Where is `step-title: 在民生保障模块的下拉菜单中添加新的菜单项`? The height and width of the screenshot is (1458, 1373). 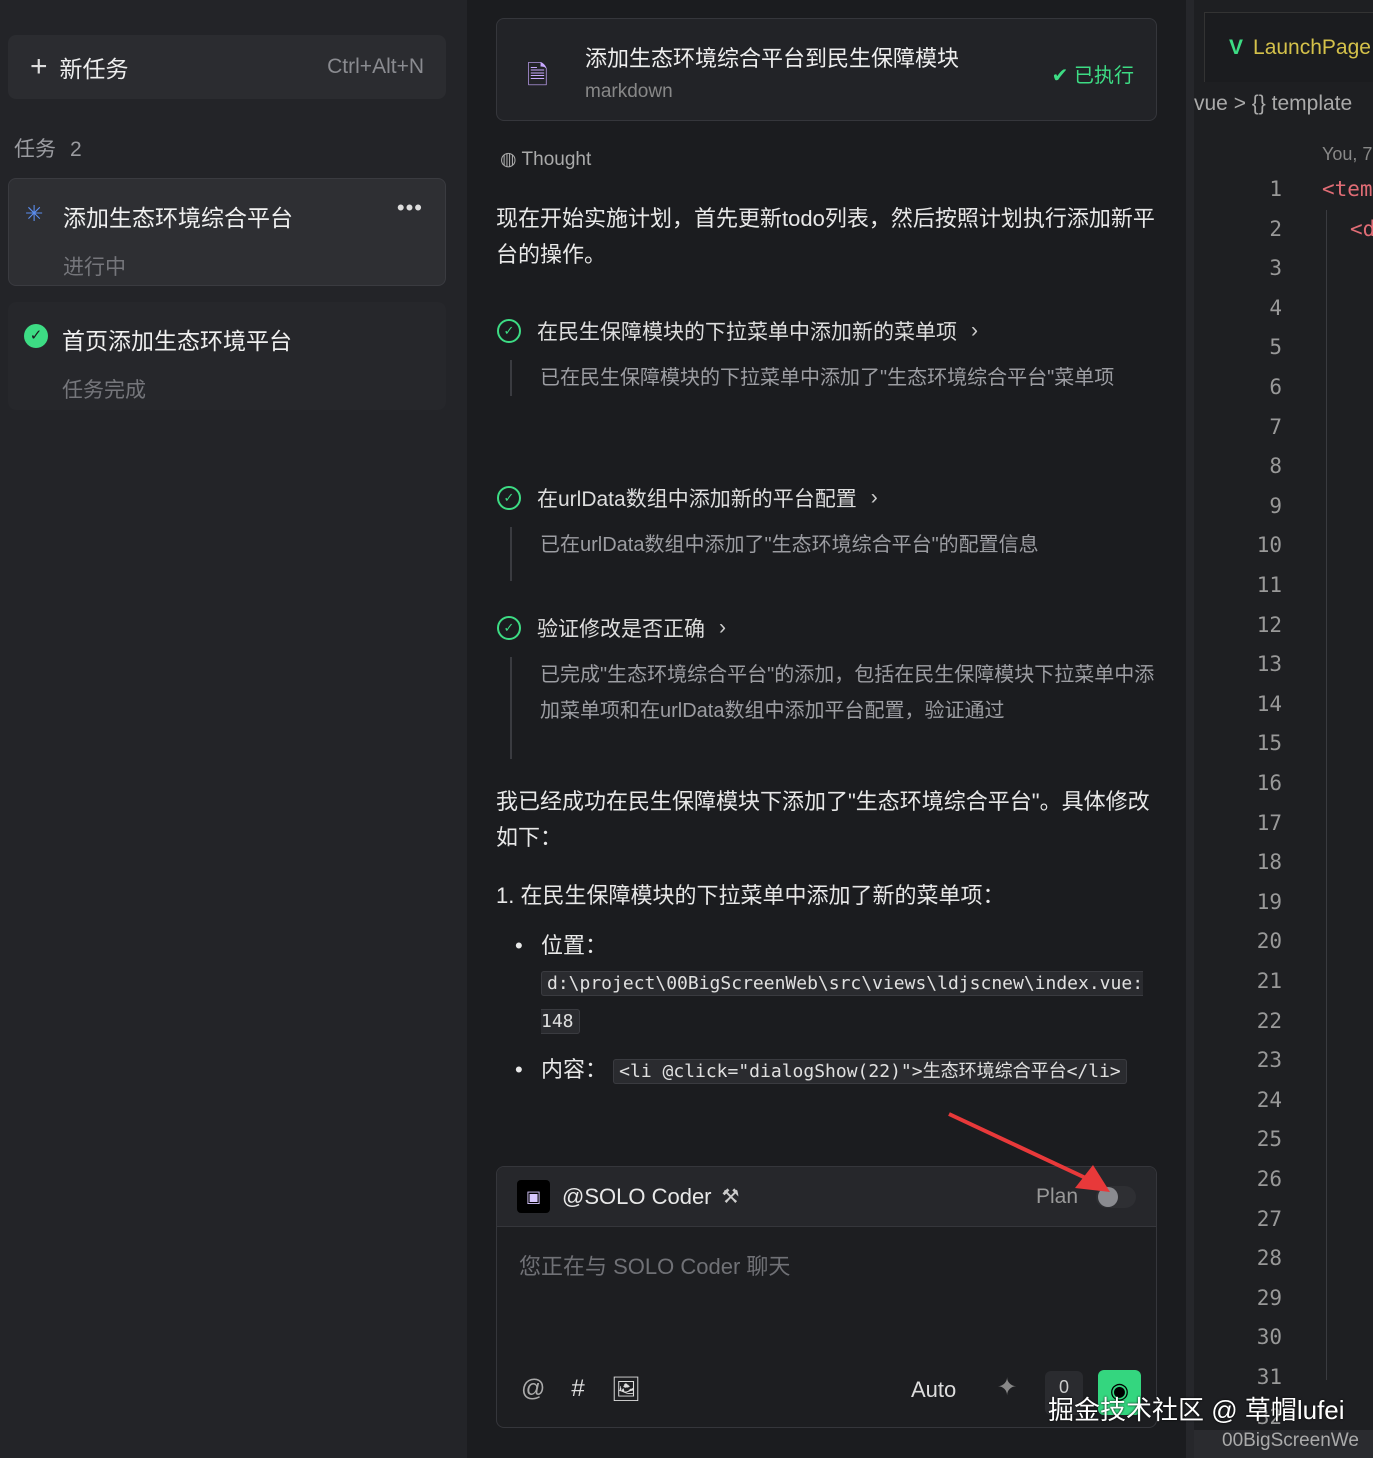 step-title: 在民生保障模块的下拉菜单中添加新的菜单项 is located at coordinates (747, 332).